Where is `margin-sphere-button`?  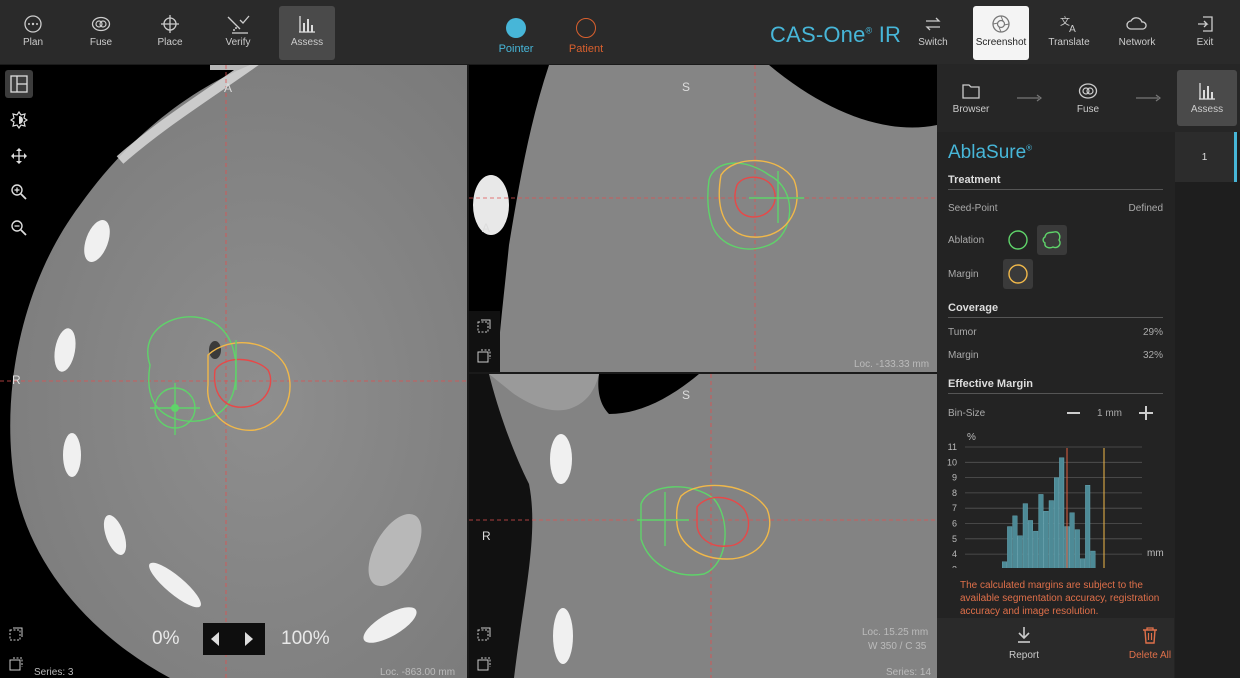
margin-sphere-button is located at coordinates (1018, 274).